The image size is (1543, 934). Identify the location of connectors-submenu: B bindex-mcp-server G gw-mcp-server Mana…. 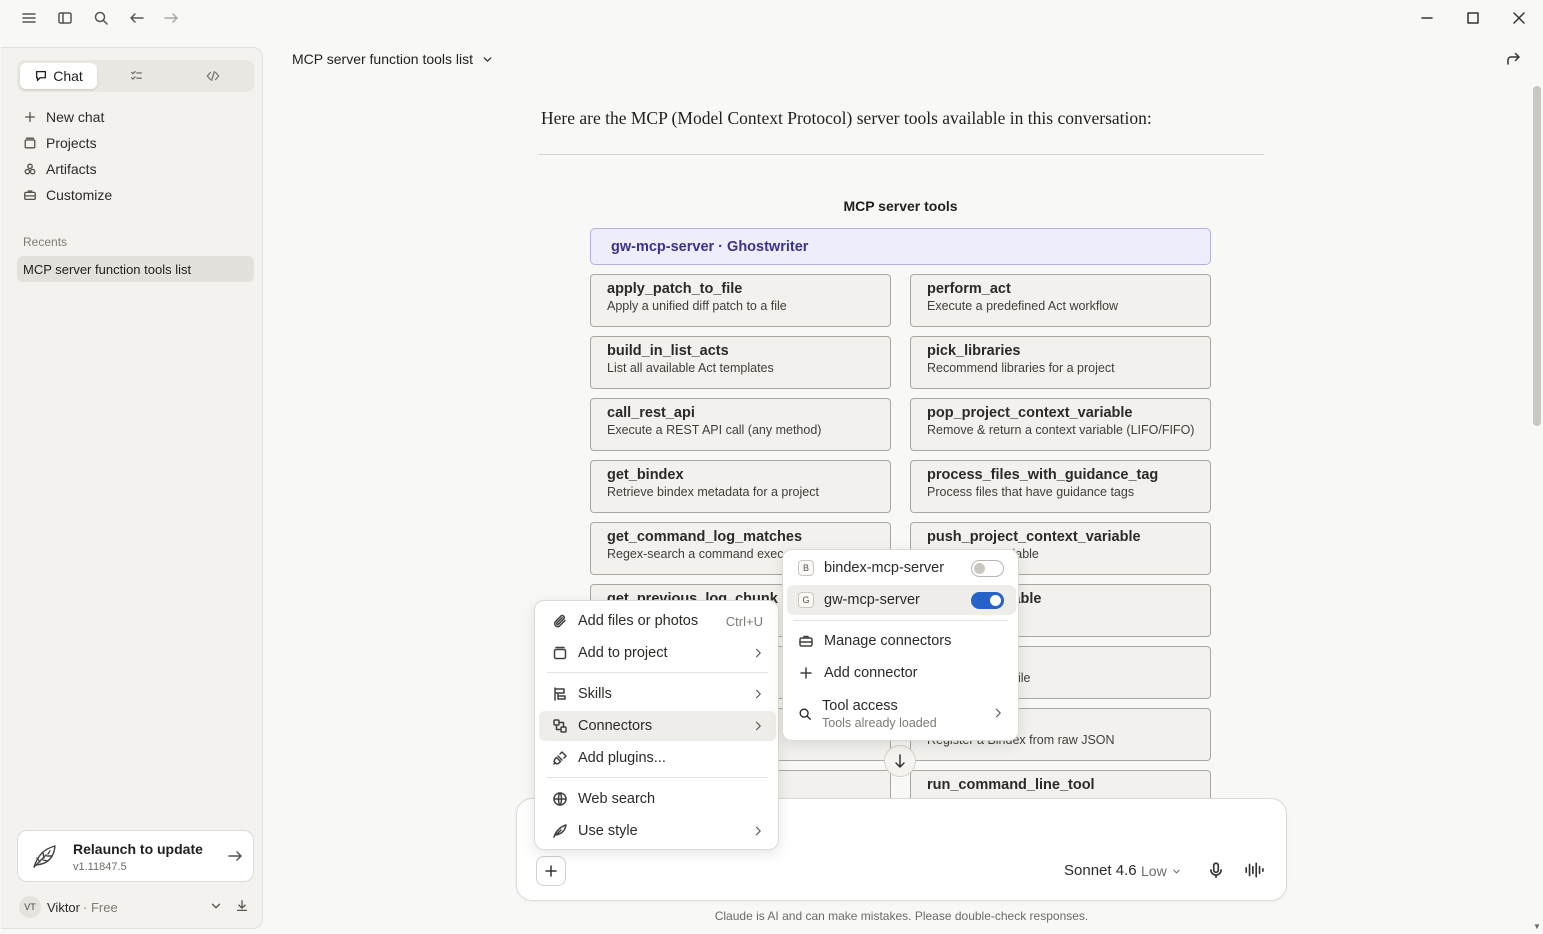
(900, 645).